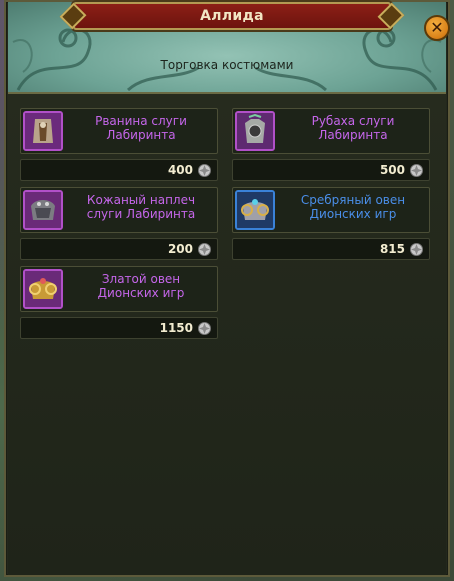 The image size is (454, 581). What do you see at coordinates (331, 249) in the screenshot?
I see `price-box: 815` at bounding box center [331, 249].